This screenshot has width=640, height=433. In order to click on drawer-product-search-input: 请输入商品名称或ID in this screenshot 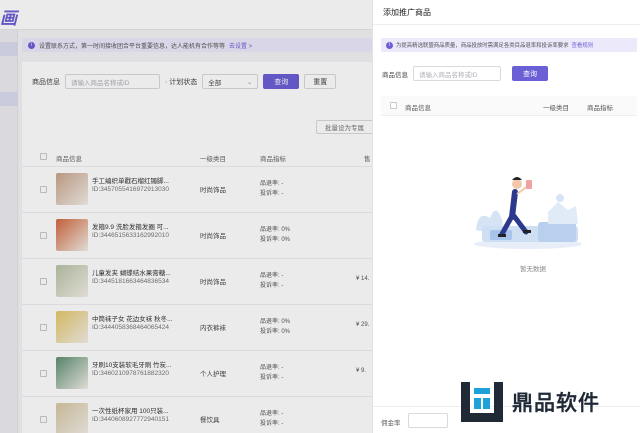, I will do `click(457, 73)`.